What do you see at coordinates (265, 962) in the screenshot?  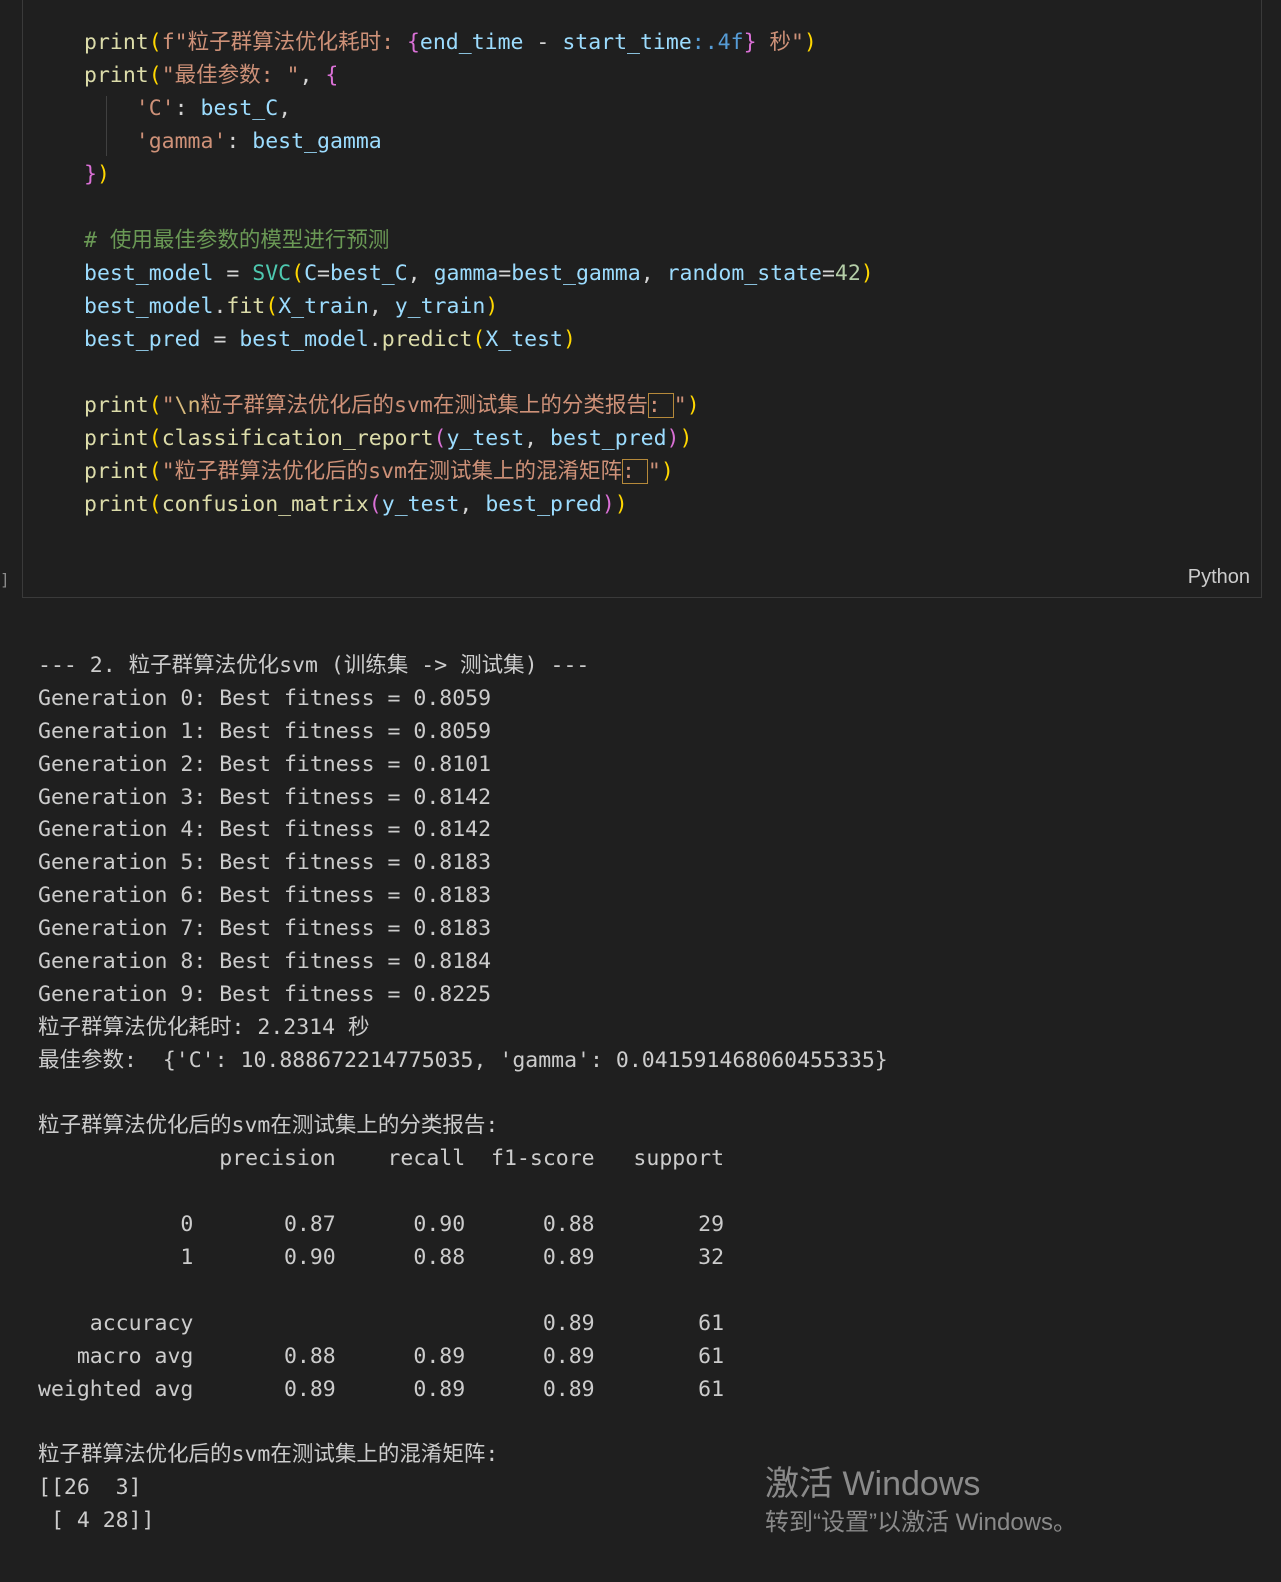 I see `output-line: Generation 8: Best fitness = 0.8184` at bounding box center [265, 962].